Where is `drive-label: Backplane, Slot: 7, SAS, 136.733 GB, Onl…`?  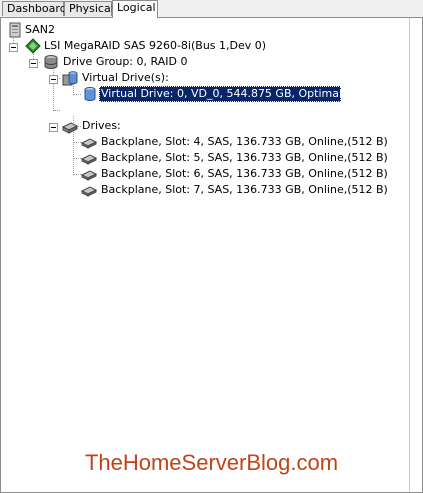 drive-label: Backplane, Slot: 7, SAS, 136.733 GB, Onl… is located at coordinates (244, 189).